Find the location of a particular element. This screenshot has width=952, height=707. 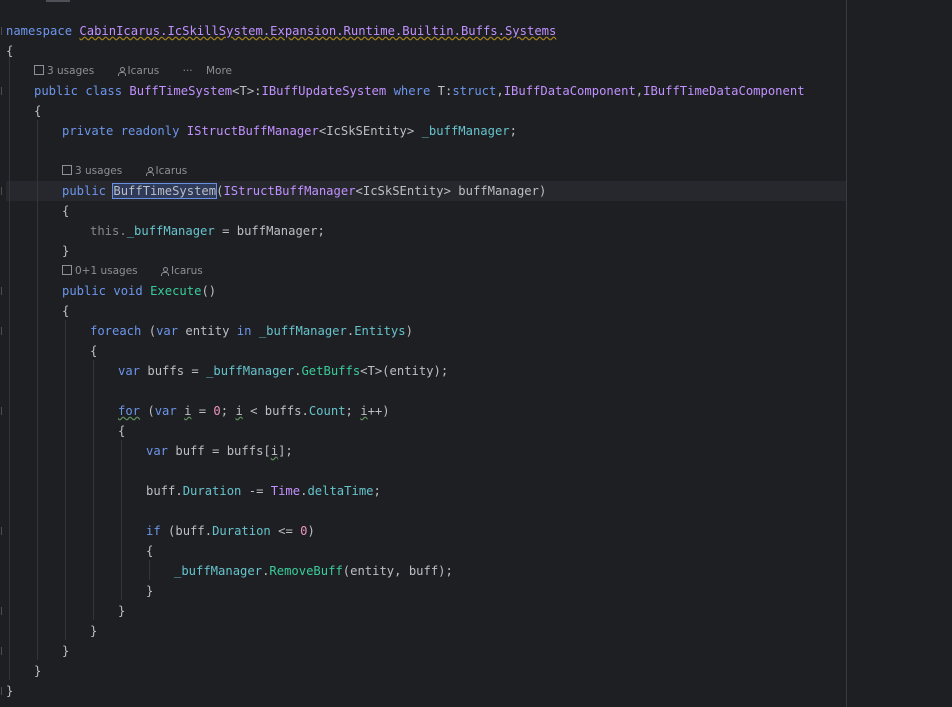

interface-name: IBuffDataComponent is located at coordinates (570, 91).